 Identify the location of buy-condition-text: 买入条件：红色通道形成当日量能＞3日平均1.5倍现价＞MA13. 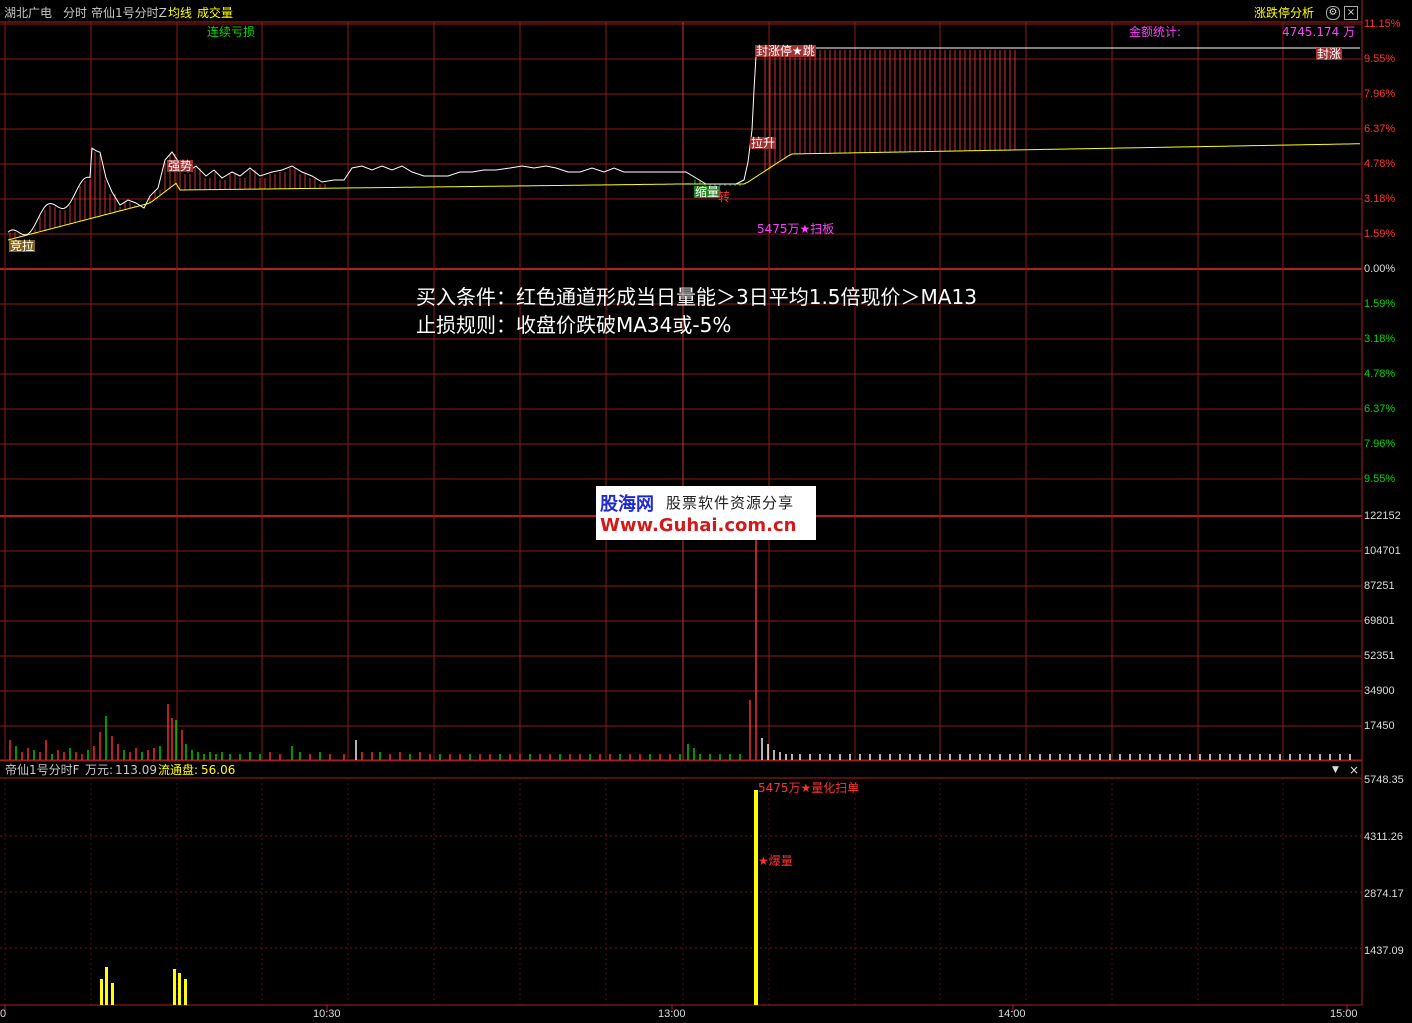
(696, 297).